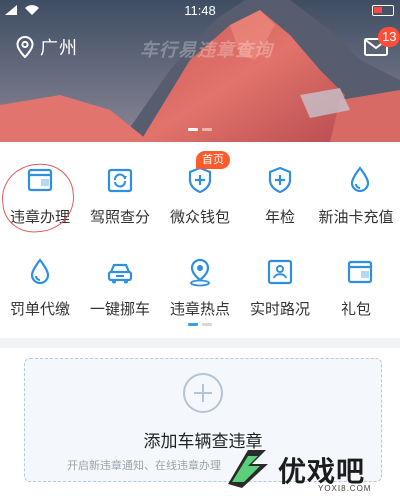  What do you see at coordinates (280, 272) in the screenshot?
I see `road-condition-icon` at bounding box center [280, 272].